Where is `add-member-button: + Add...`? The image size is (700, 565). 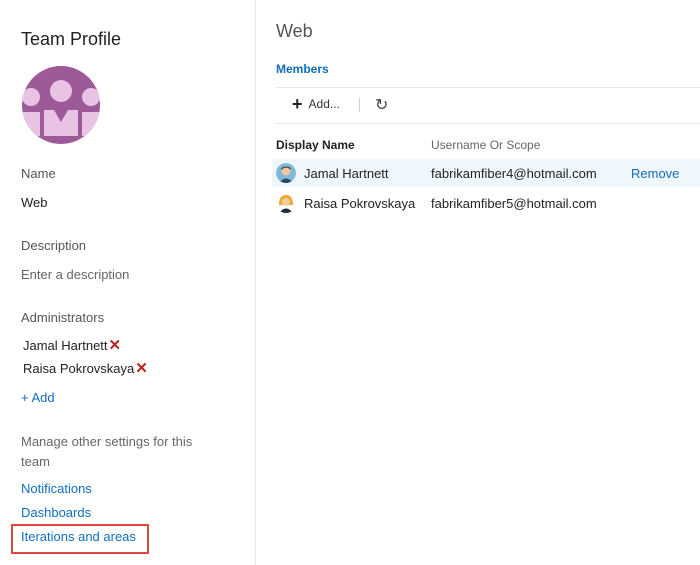 add-member-button: + Add... is located at coordinates (316, 104).